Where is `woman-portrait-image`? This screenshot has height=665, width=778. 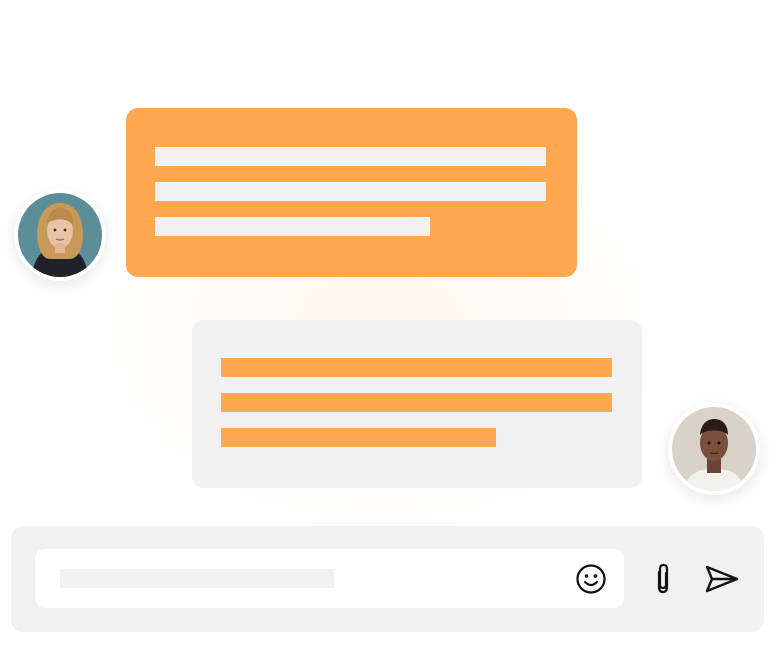 woman-portrait-image is located at coordinates (60, 235).